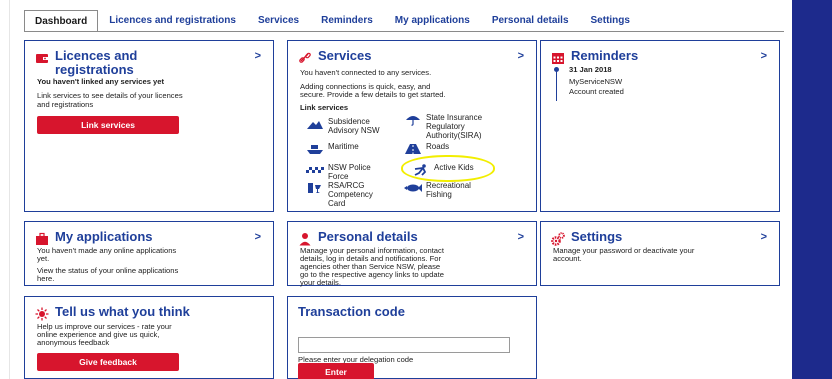  What do you see at coordinates (315, 125) in the screenshot?
I see `landslide-icon` at bounding box center [315, 125].